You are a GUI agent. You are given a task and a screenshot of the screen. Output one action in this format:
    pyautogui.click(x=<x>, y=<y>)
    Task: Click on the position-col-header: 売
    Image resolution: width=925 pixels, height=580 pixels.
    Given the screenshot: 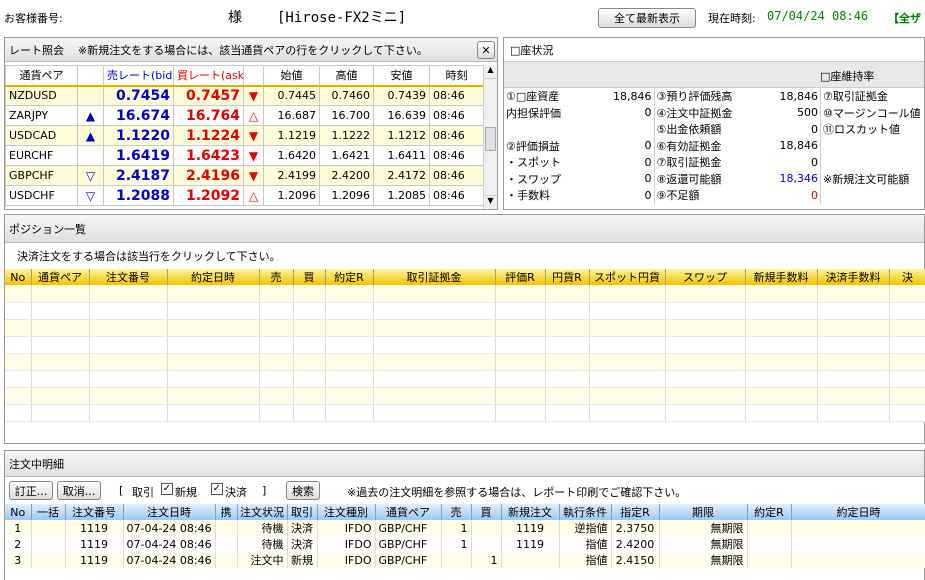 What is the action you would take?
    pyautogui.click(x=276, y=277)
    